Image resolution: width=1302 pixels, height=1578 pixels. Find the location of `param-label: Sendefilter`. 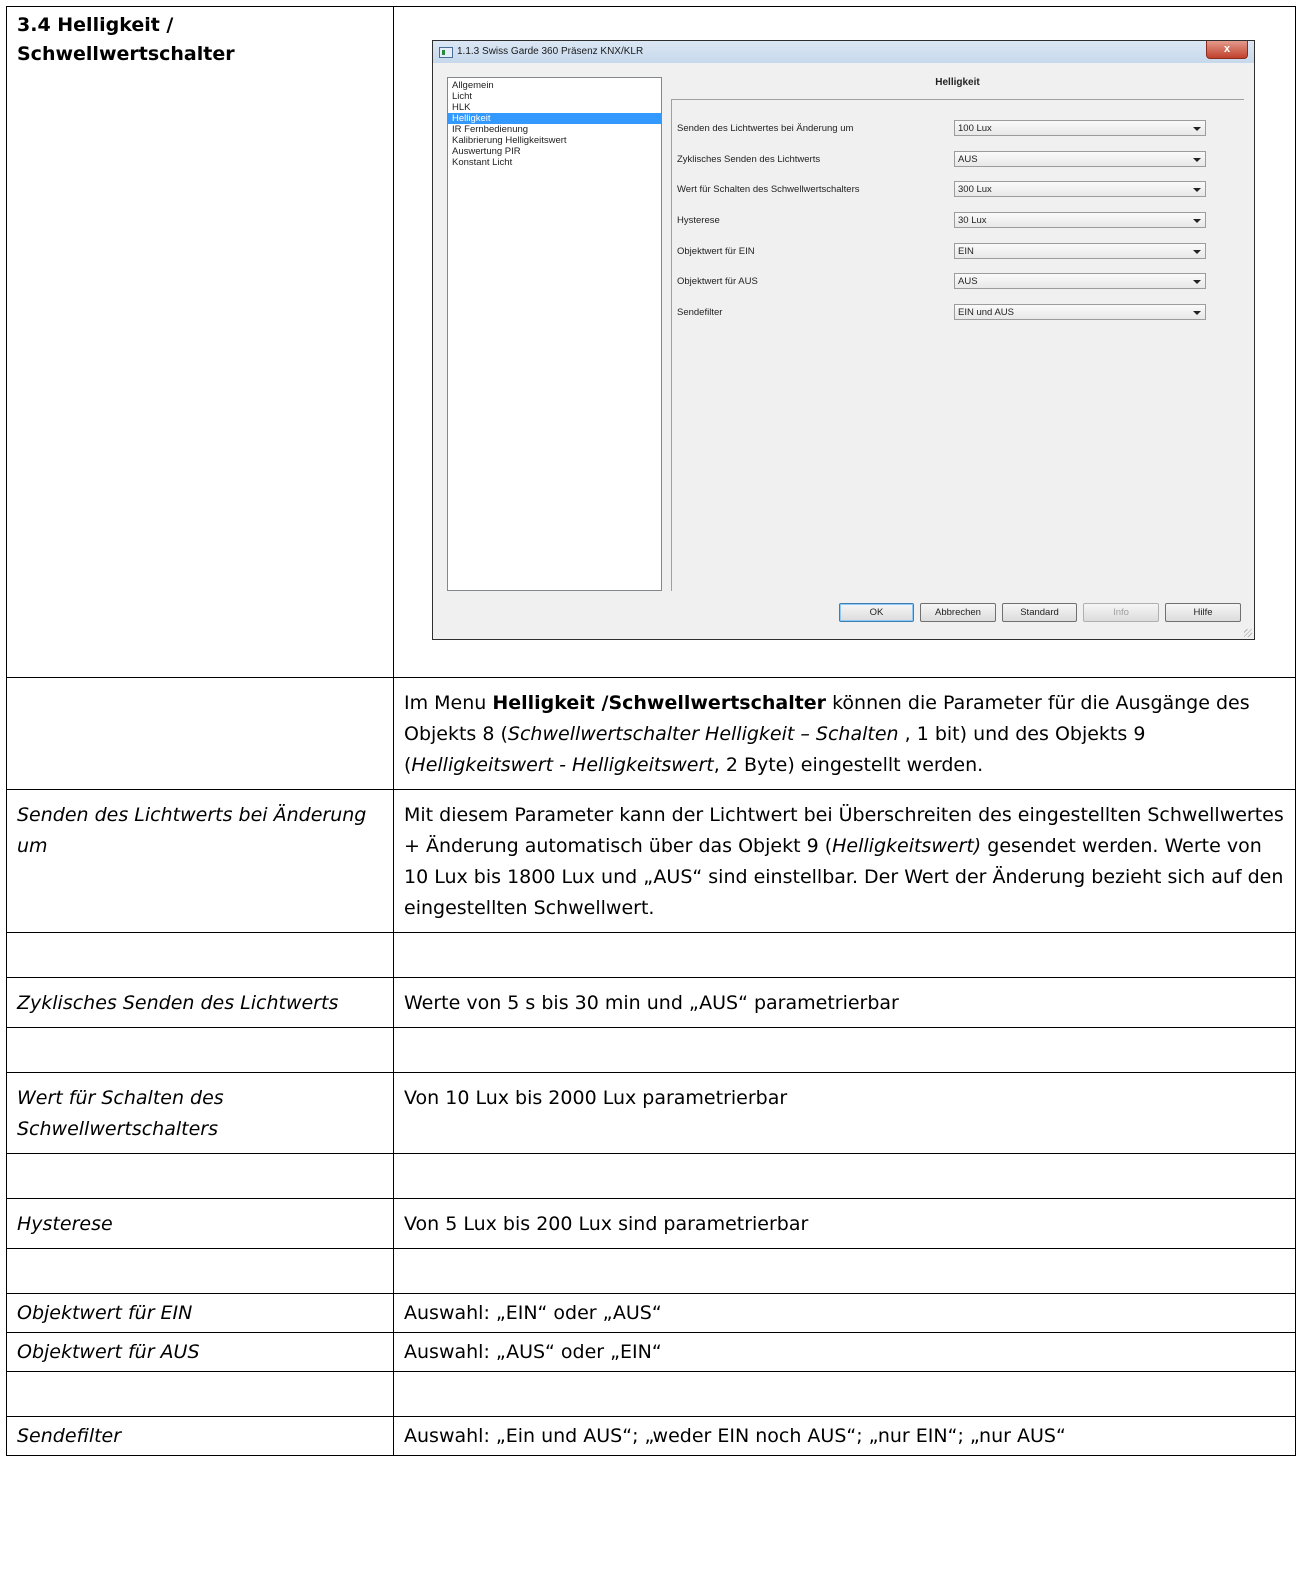

param-label: Sendefilter is located at coordinates (700, 312).